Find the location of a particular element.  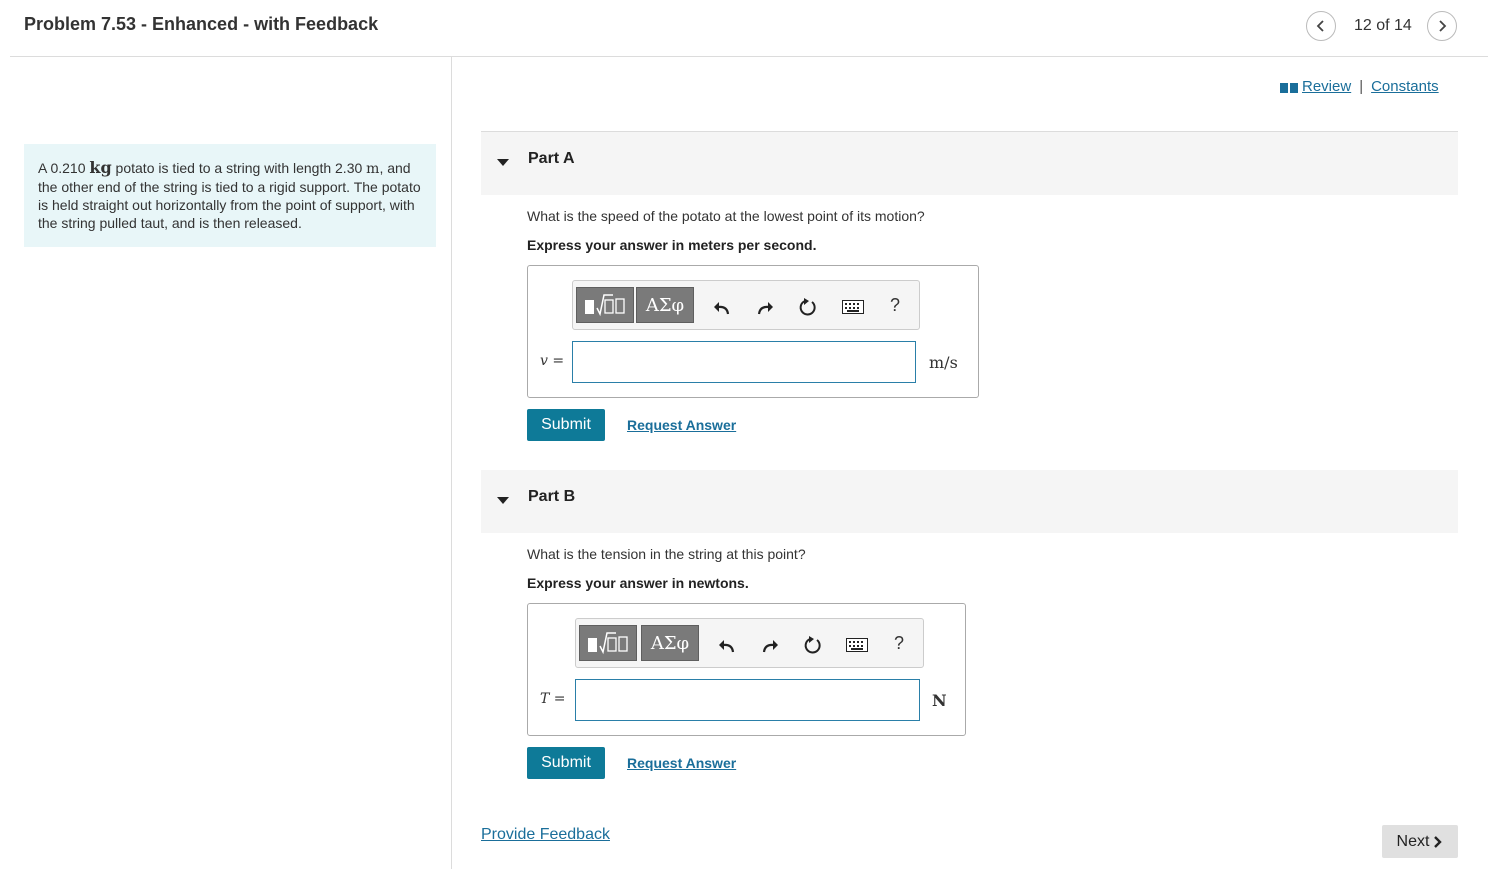

variable-label: v = is located at coordinates (552, 361).